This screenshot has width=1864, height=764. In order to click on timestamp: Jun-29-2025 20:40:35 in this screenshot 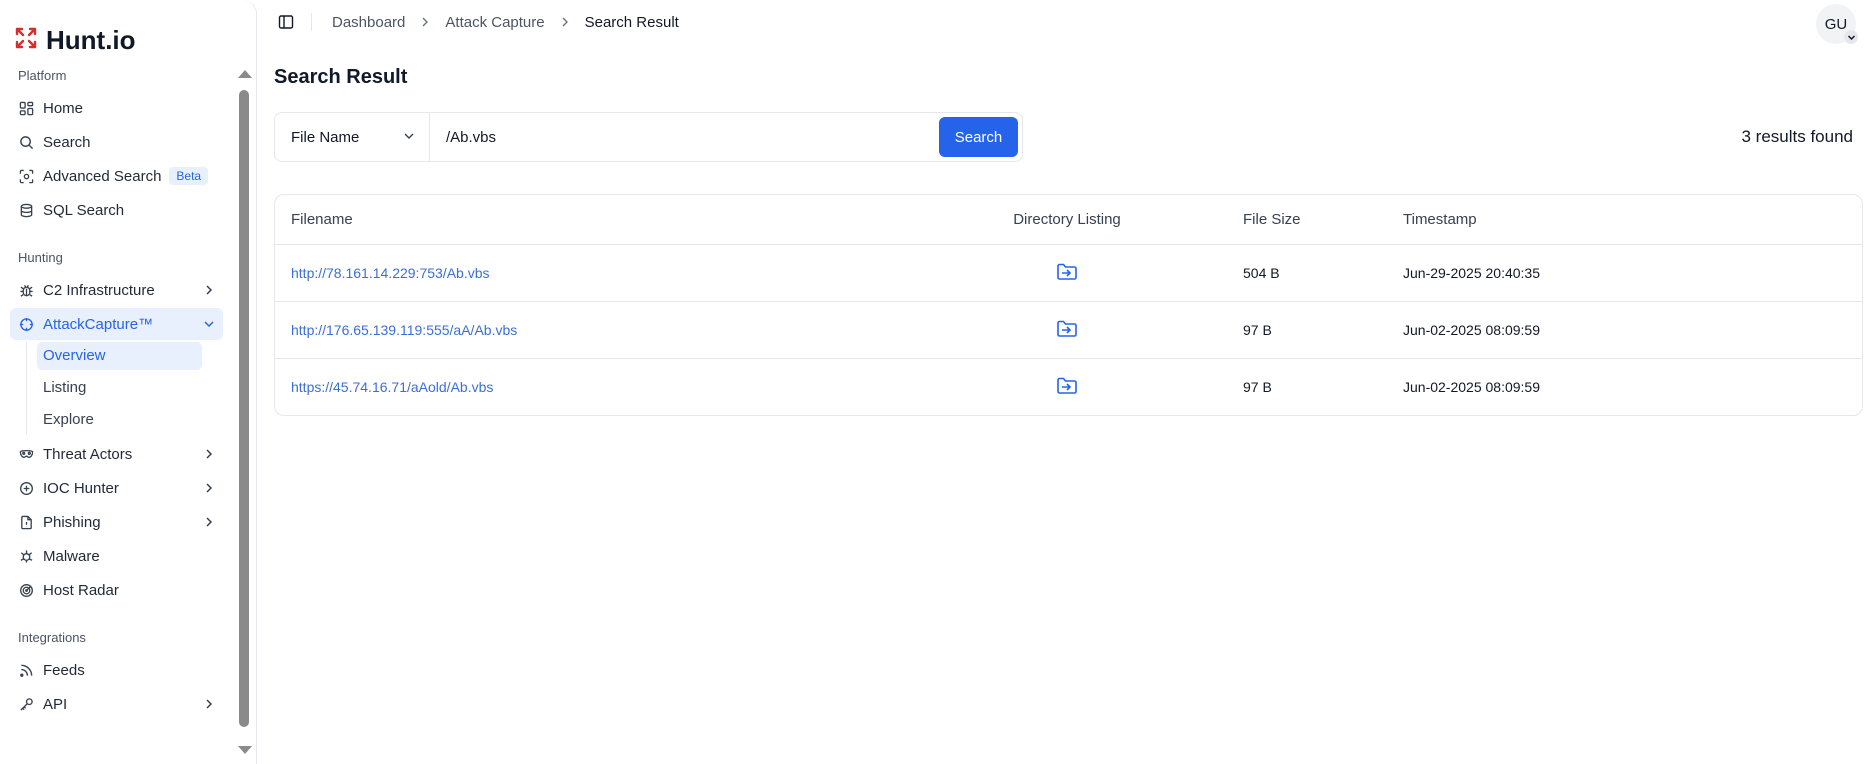, I will do `click(1471, 273)`.